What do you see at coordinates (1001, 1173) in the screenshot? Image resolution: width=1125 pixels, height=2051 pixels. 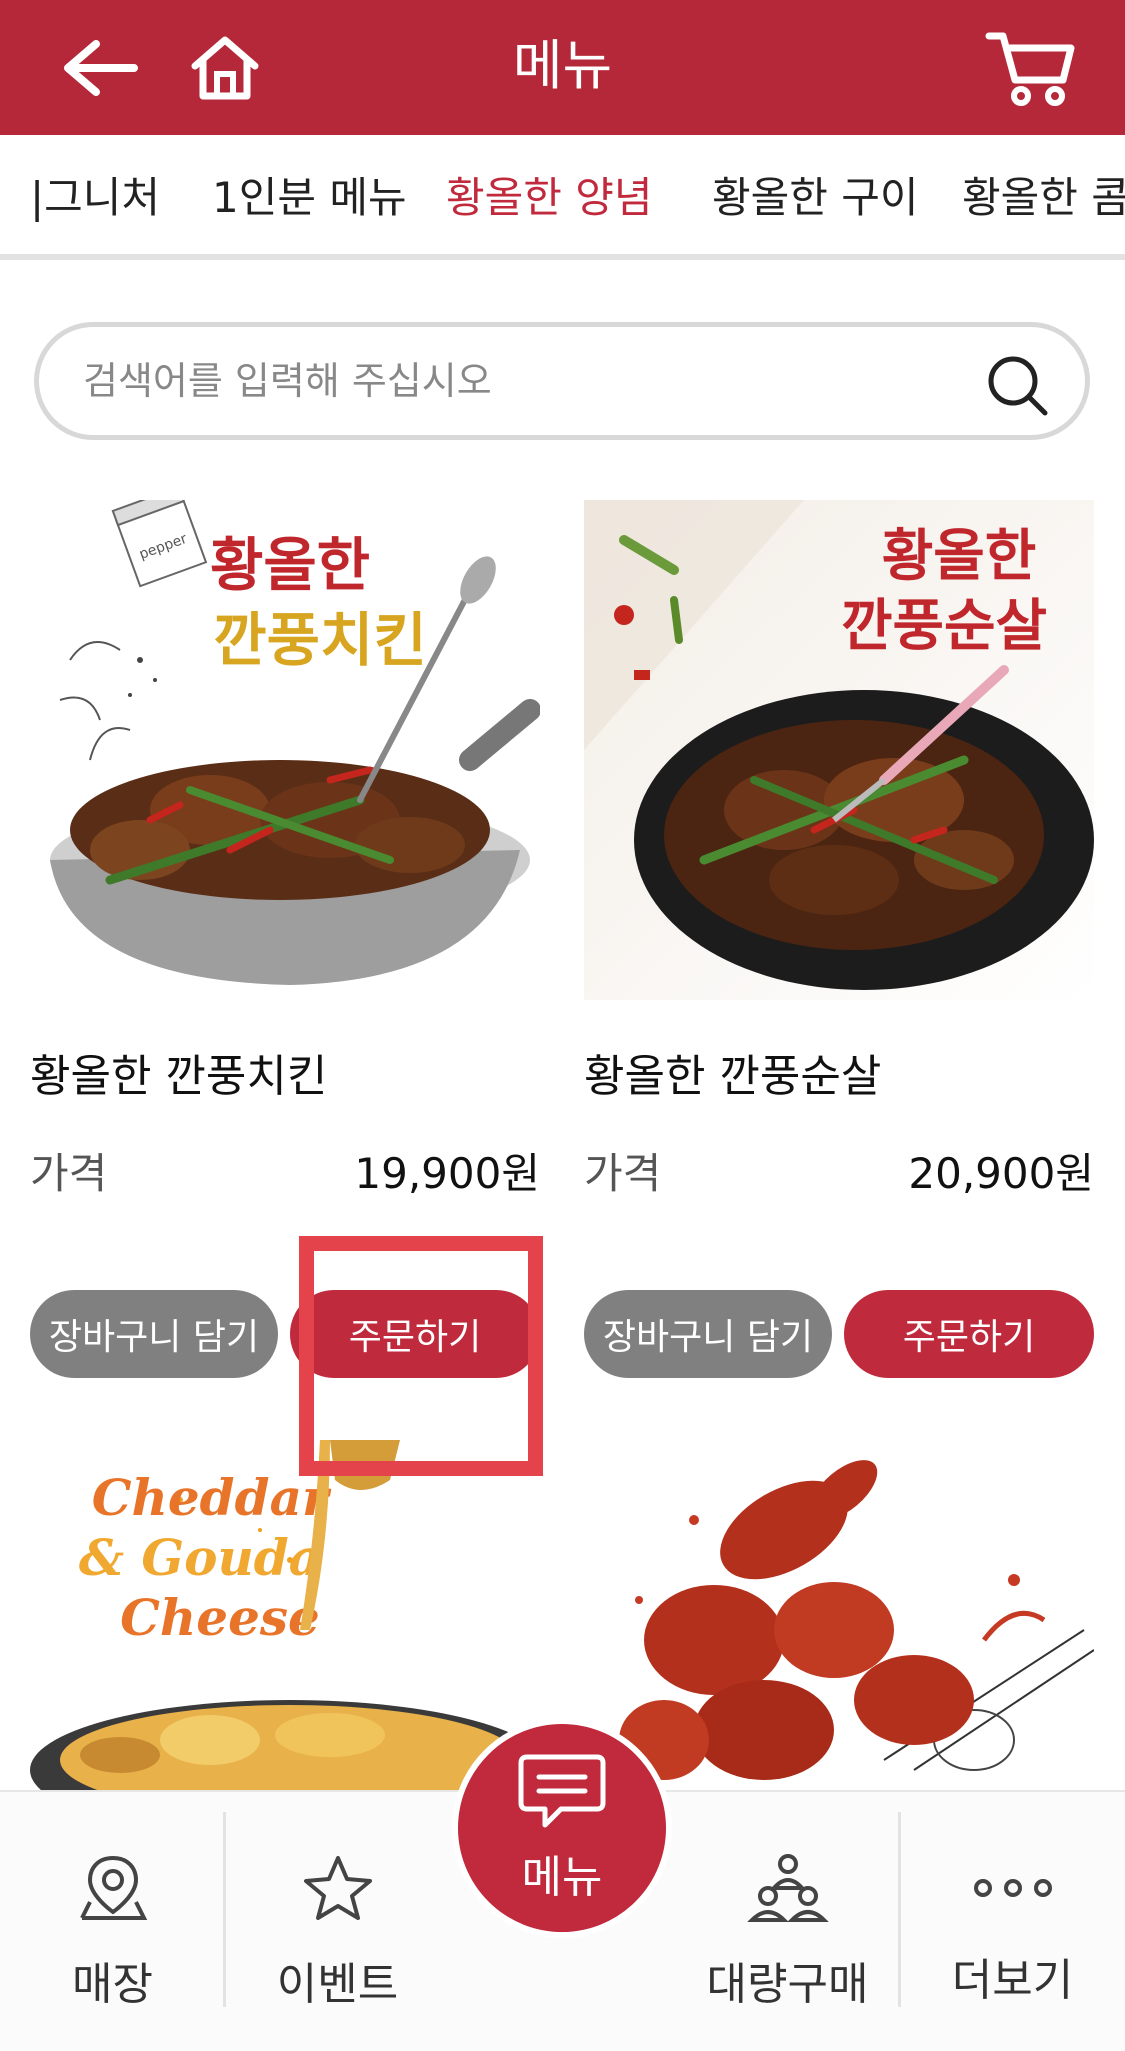 I see `price-value: 20,900원` at bounding box center [1001, 1173].